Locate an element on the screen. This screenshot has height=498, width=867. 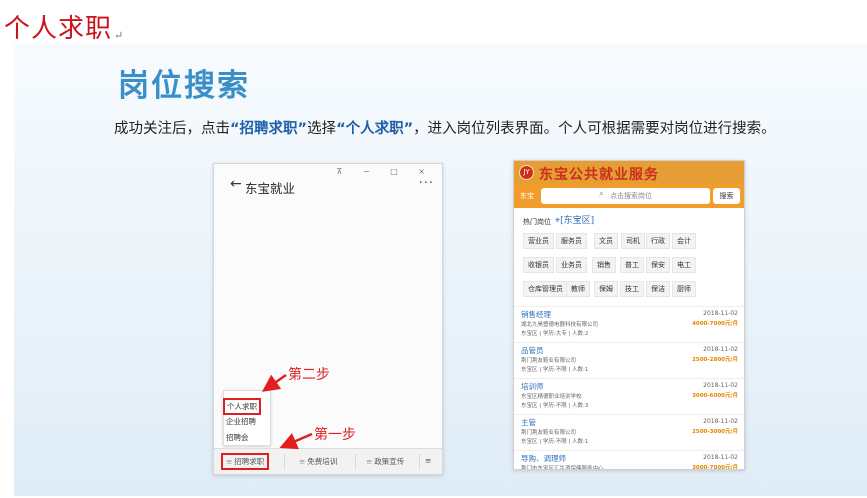
hot-jobs-label: 热门岗位 is located at coordinates (537, 222).